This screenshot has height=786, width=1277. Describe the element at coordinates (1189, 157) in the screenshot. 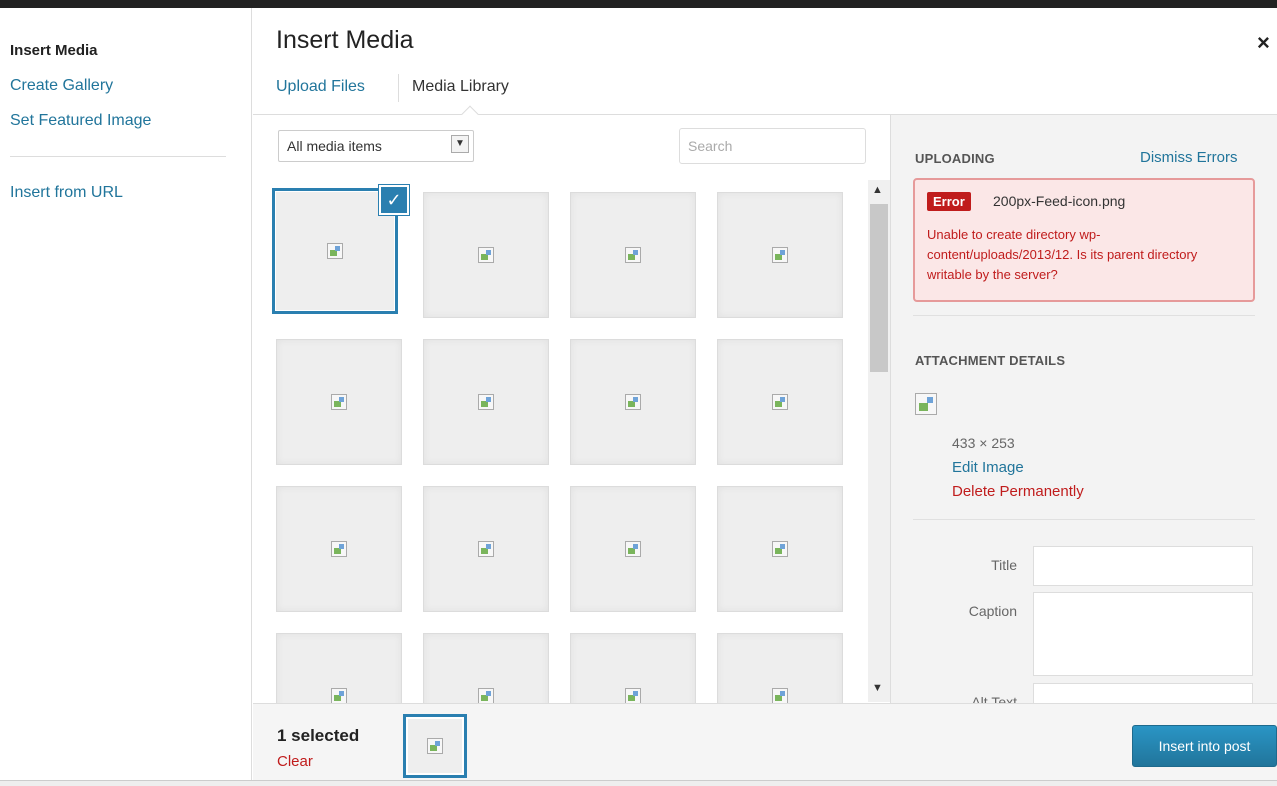

I see `dismiss-errors-link: Dismiss Errors` at that location.